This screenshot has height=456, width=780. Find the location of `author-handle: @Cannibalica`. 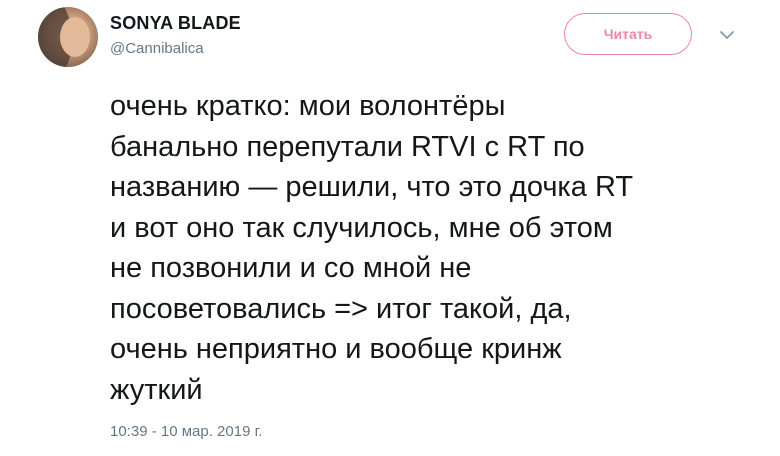

author-handle: @Cannibalica is located at coordinates (157, 48).